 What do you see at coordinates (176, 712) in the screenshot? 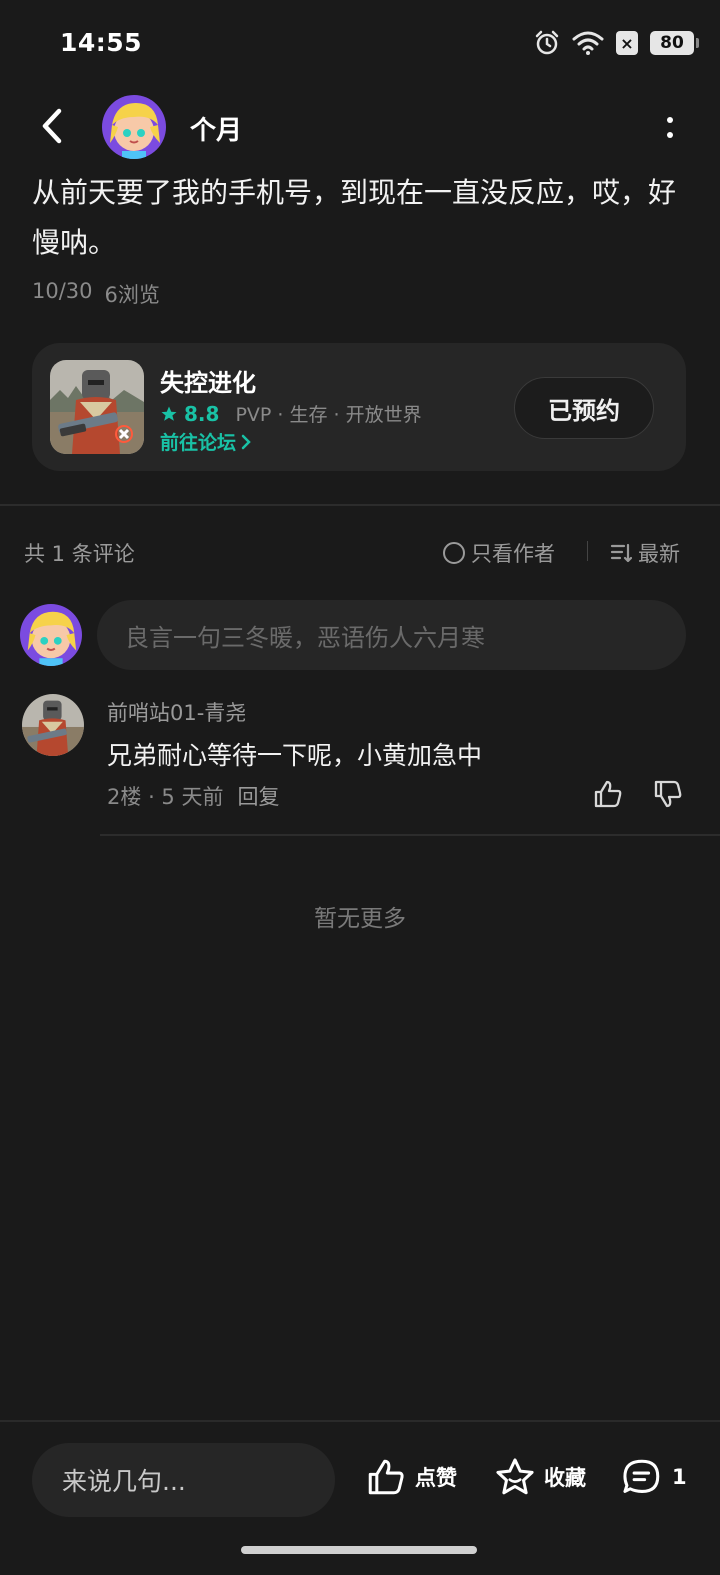
I see `commenter-name: 前哨站01-青尧` at bounding box center [176, 712].